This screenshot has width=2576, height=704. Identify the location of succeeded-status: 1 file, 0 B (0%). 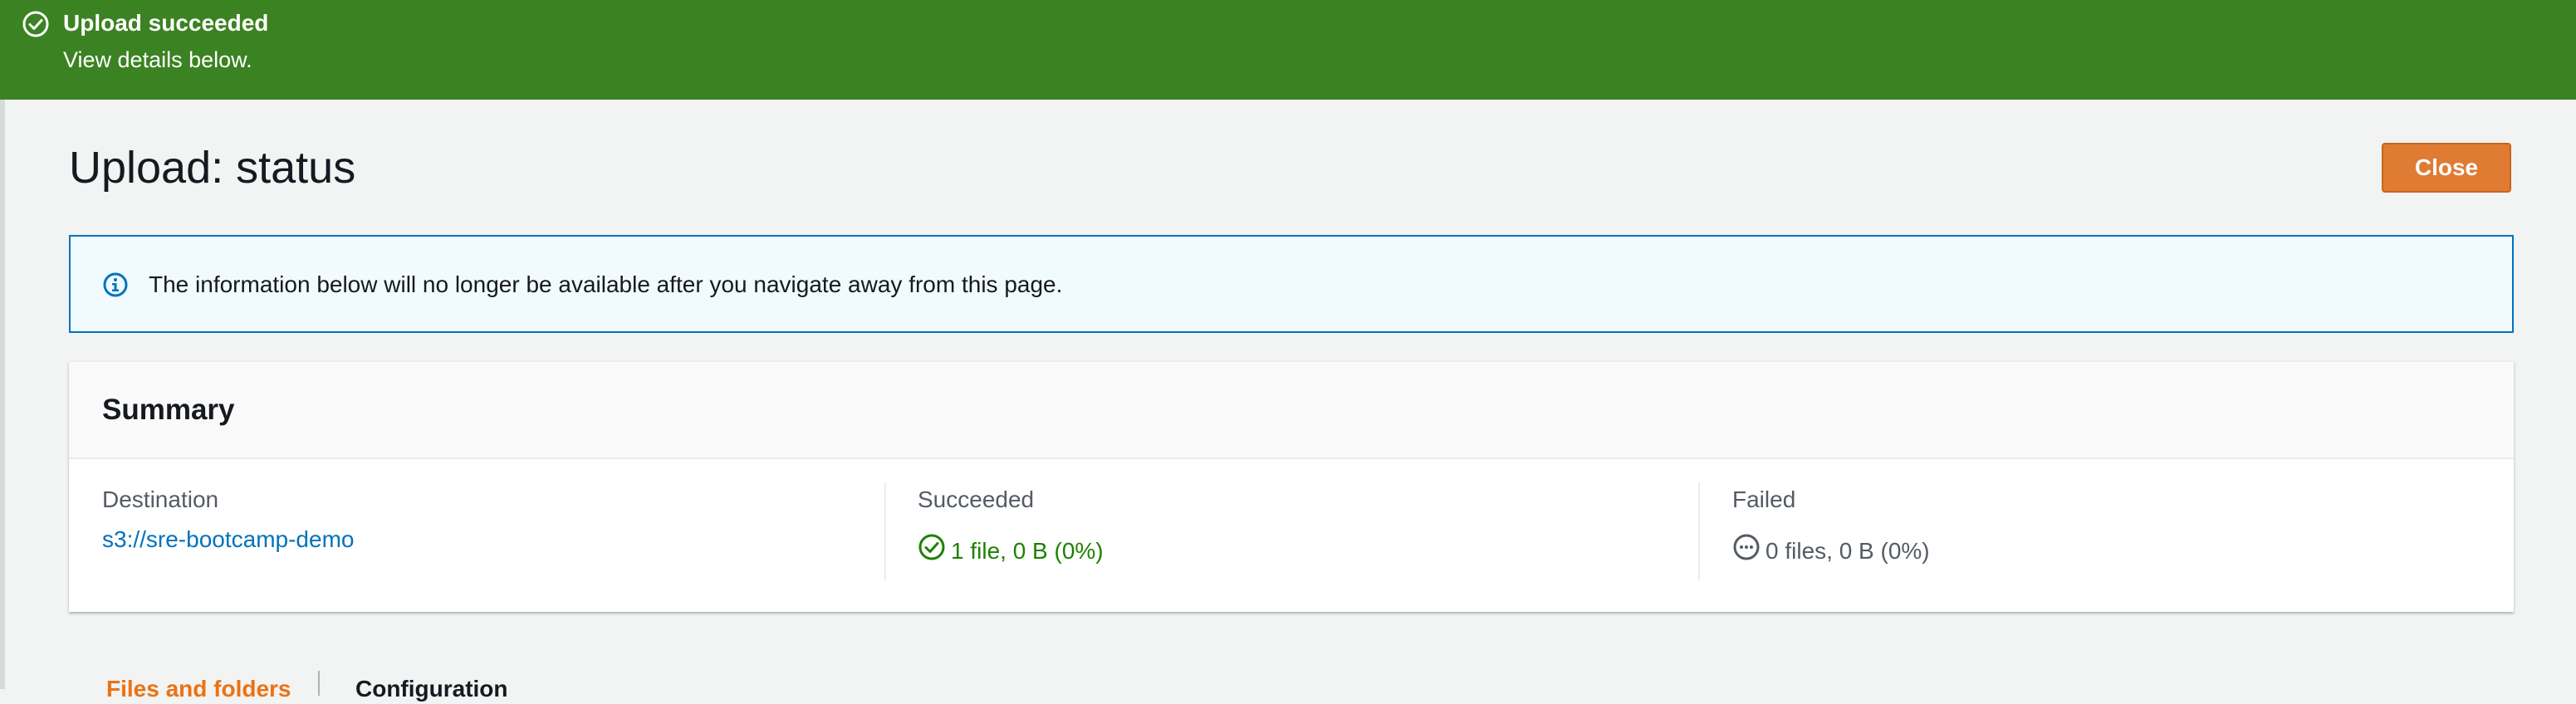
(1011, 551).